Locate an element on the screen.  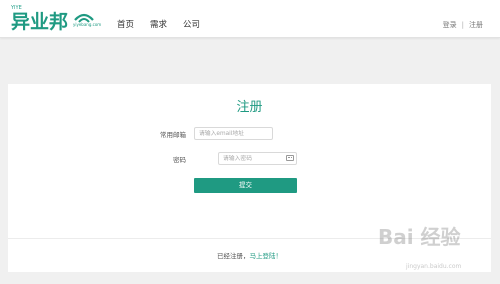
password-label: 密码 is located at coordinates (179, 160).